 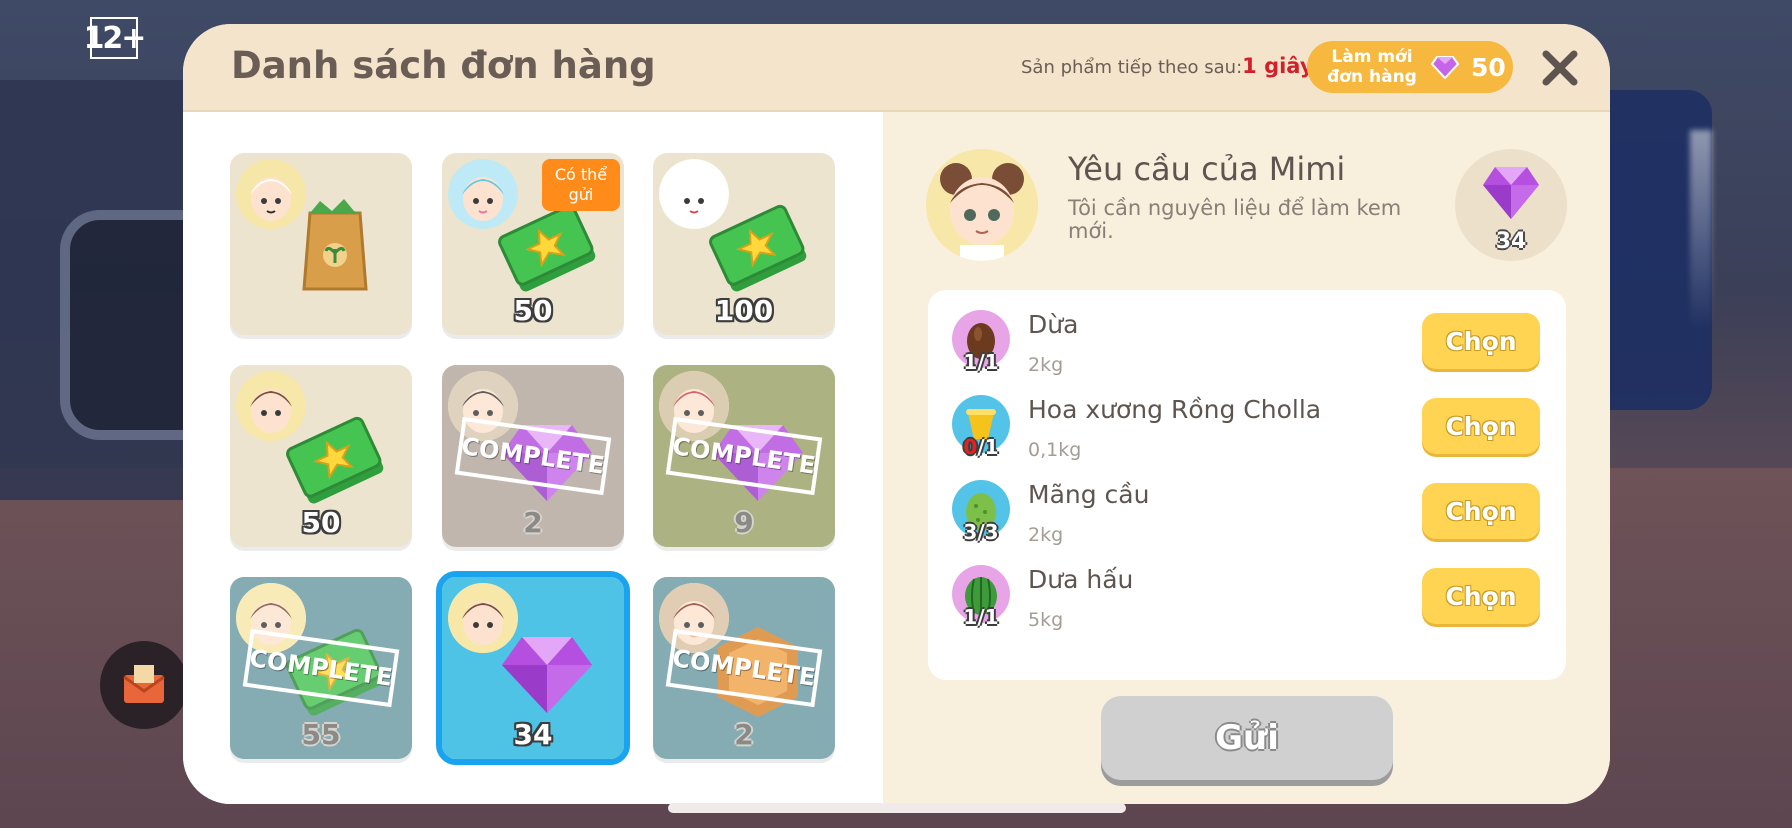 What do you see at coordinates (1372, 67) in the screenshot?
I see `refresh-orders-label: Làm mới đơn hàng` at bounding box center [1372, 67].